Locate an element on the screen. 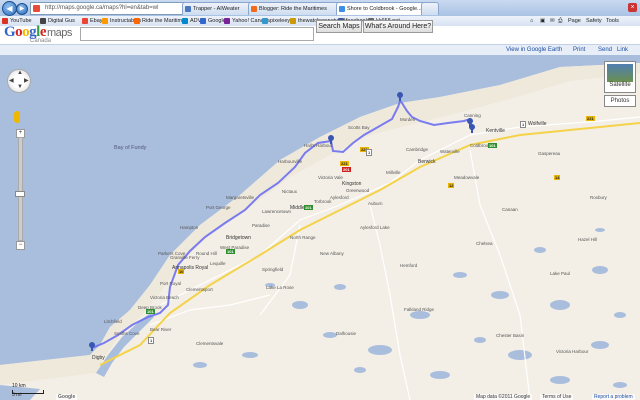 This screenshot has height=400, width=640. new-tab-button is located at coordinates (430, 8).